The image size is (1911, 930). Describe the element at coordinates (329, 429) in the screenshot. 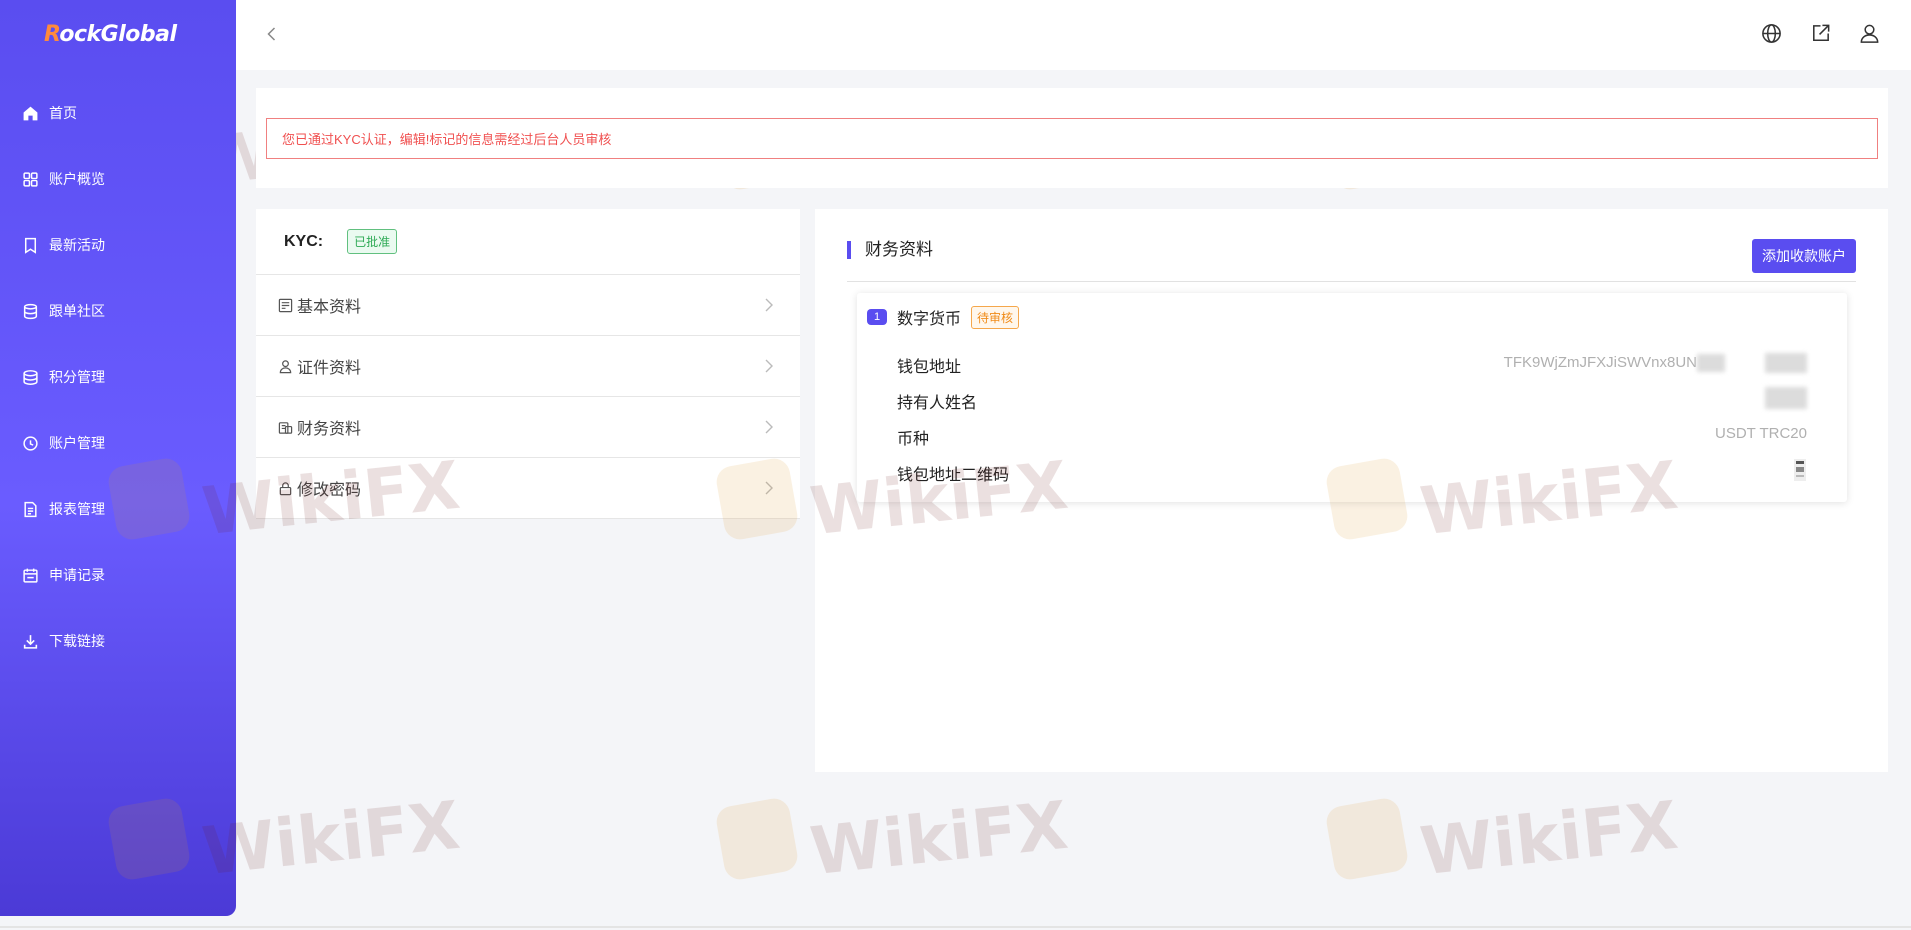

I see `menu-label: 财务资料` at that location.